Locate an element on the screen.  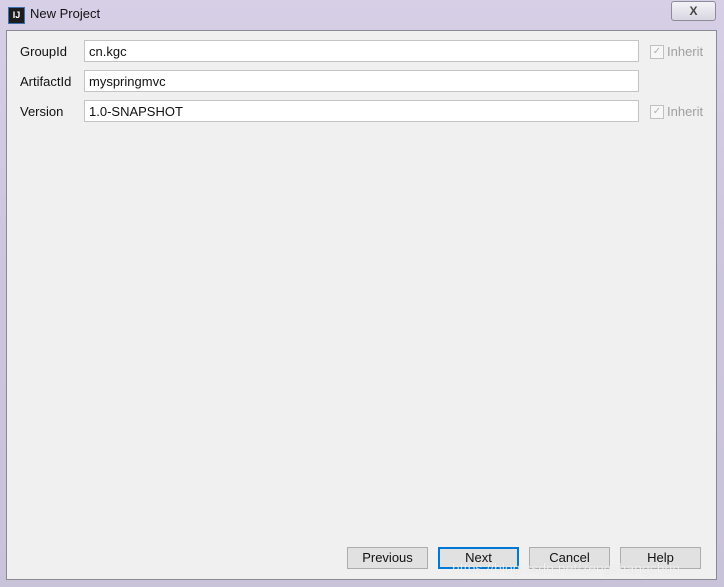
version-input: 1.0-SNAPSHOT is located at coordinates (361, 111).